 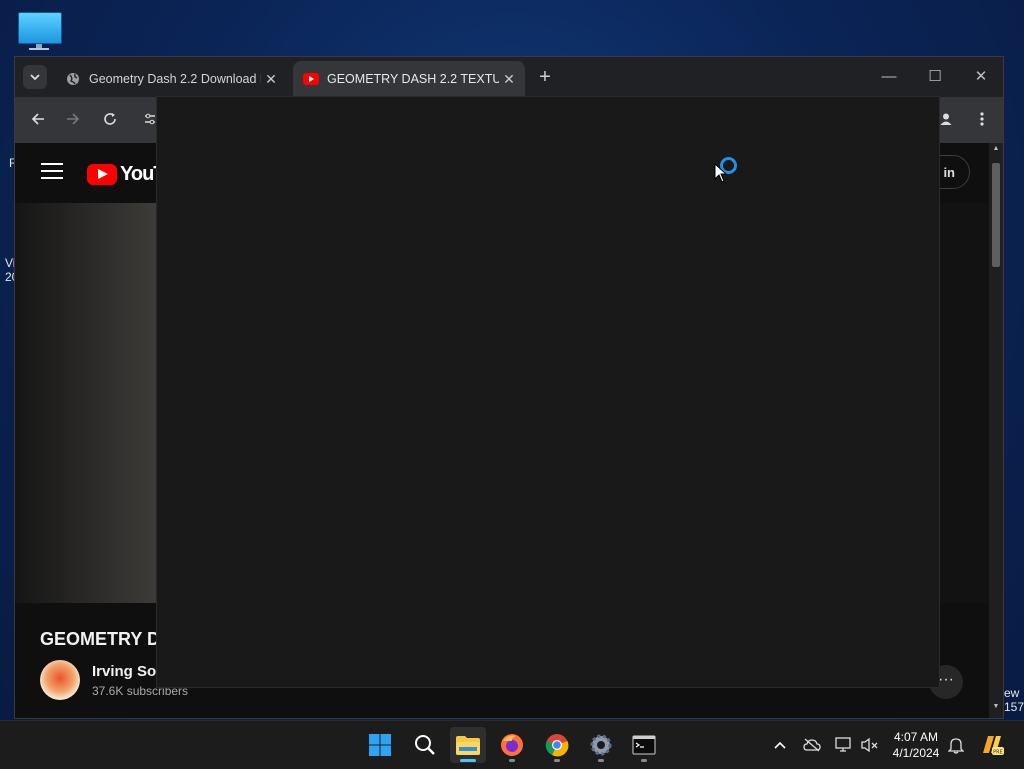 I want to click on settings-taskbar-button, so click(x=601, y=745).